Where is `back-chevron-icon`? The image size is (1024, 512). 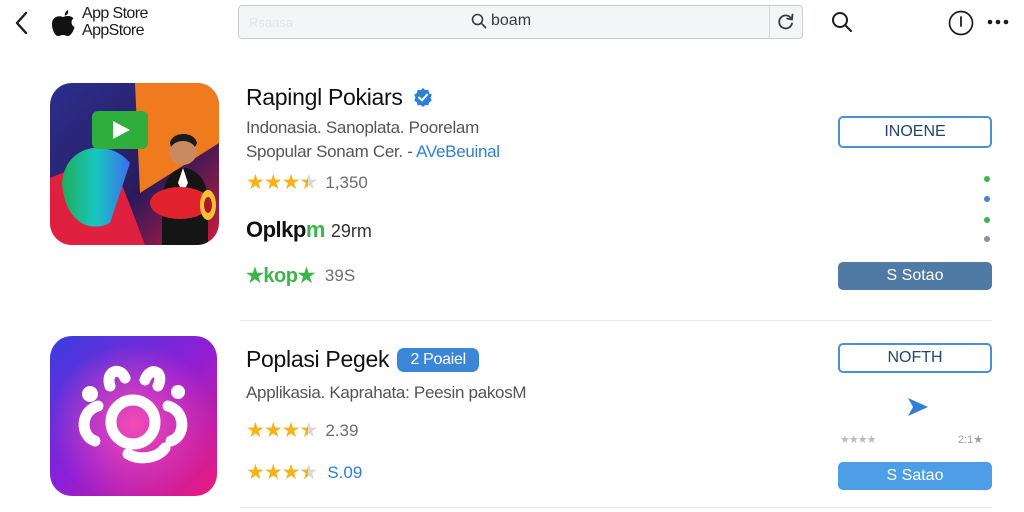
back-chevron-icon is located at coordinates (22, 23).